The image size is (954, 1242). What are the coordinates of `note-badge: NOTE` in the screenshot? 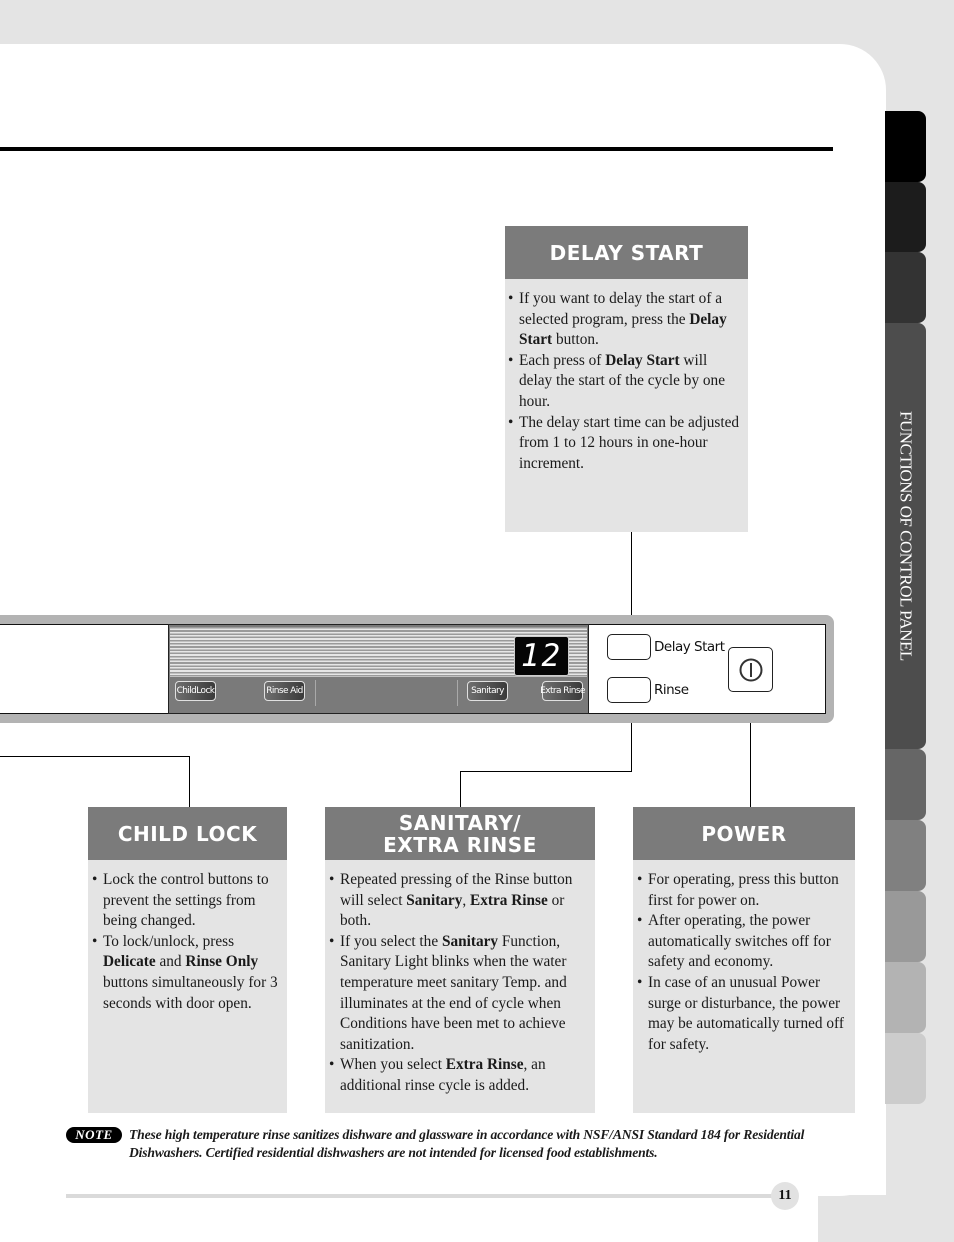 It's located at (94, 1135).